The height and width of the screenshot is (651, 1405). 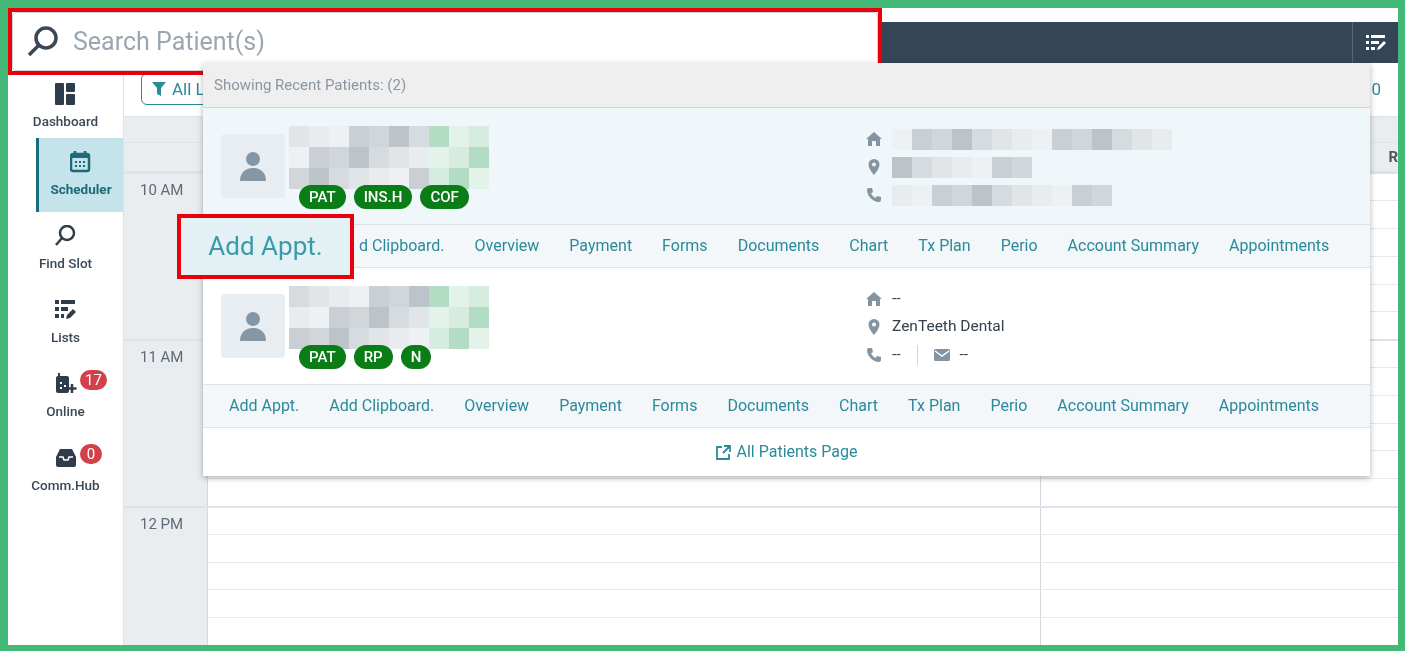 I want to click on filter-icon, so click(x=159, y=89).